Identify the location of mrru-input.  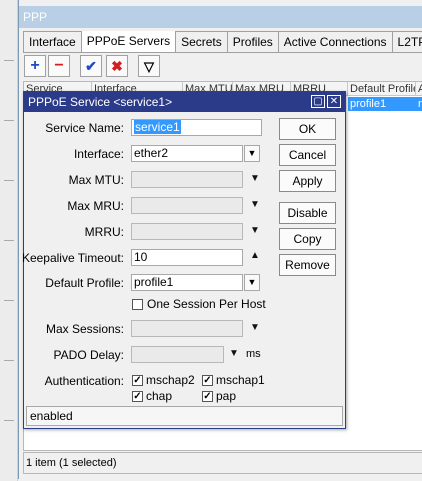
(187, 231).